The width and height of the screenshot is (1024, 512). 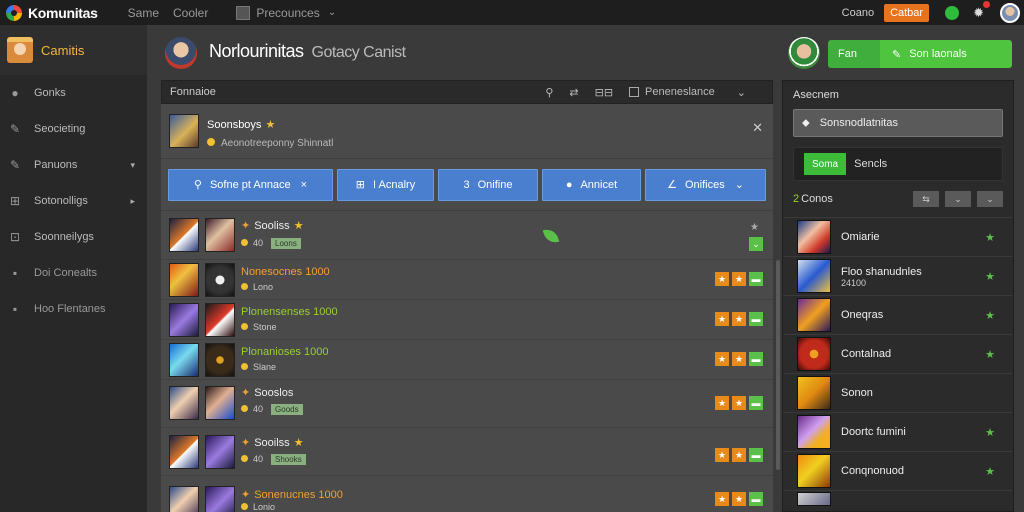 I want to click on page-subtitle: Gotacy Canist, so click(x=358, y=52).